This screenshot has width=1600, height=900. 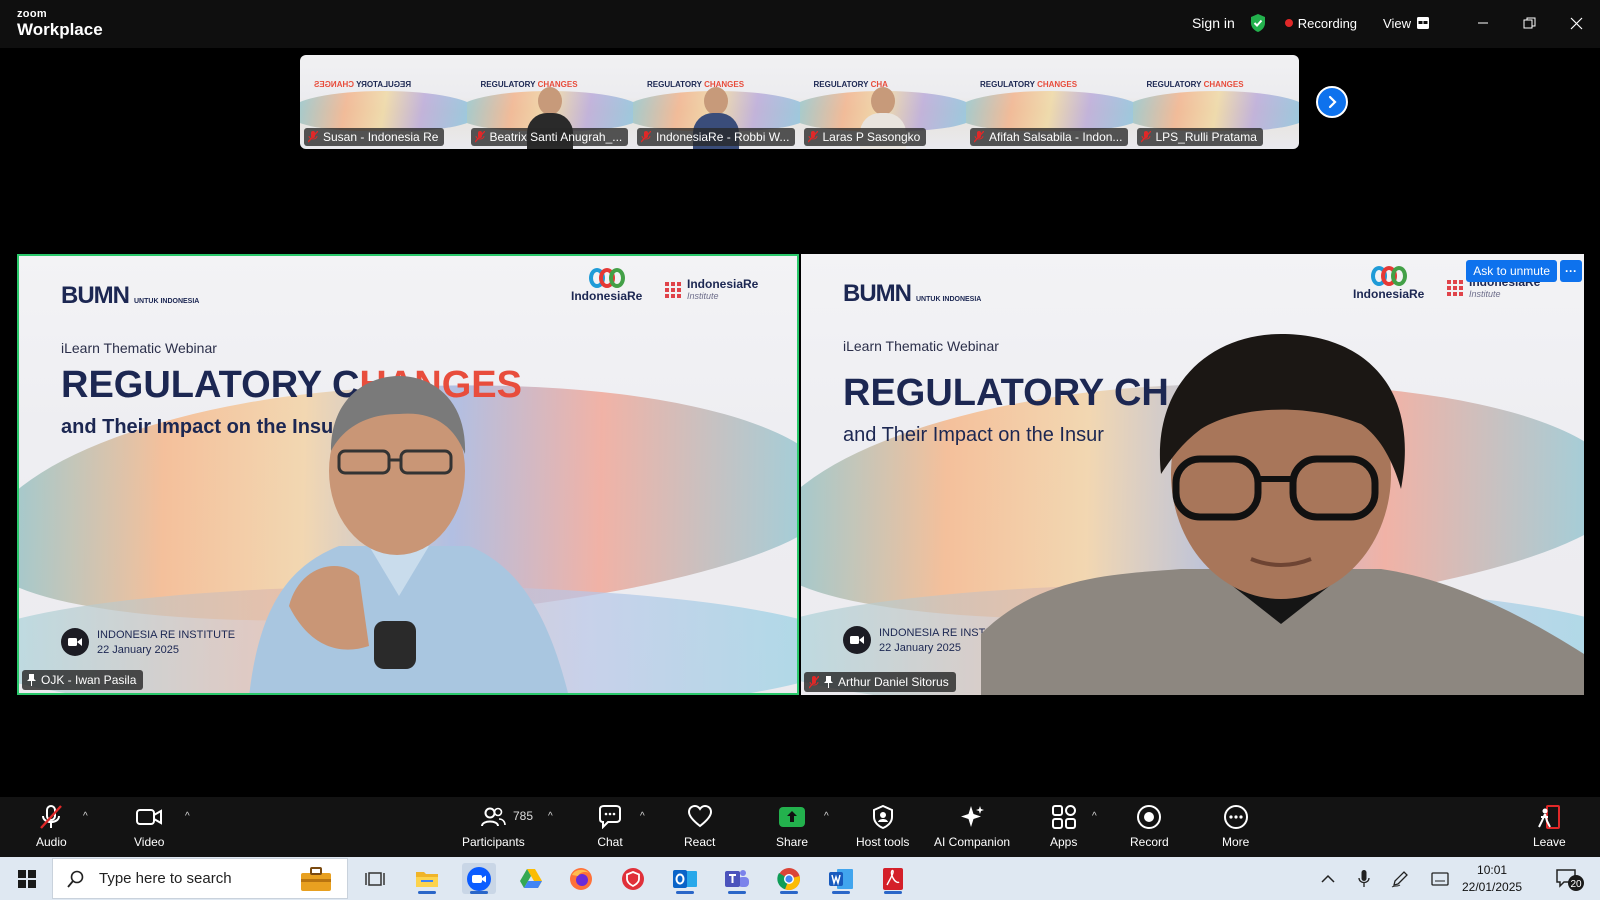 What do you see at coordinates (610, 817) in the screenshot?
I see `chat-bubble-icon` at bounding box center [610, 817].